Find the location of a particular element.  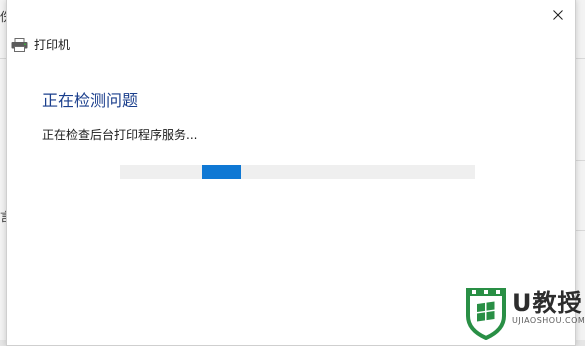

watermark-logo: U教授 UJIAOSHOU.COM is located at coordinates (524, 313).